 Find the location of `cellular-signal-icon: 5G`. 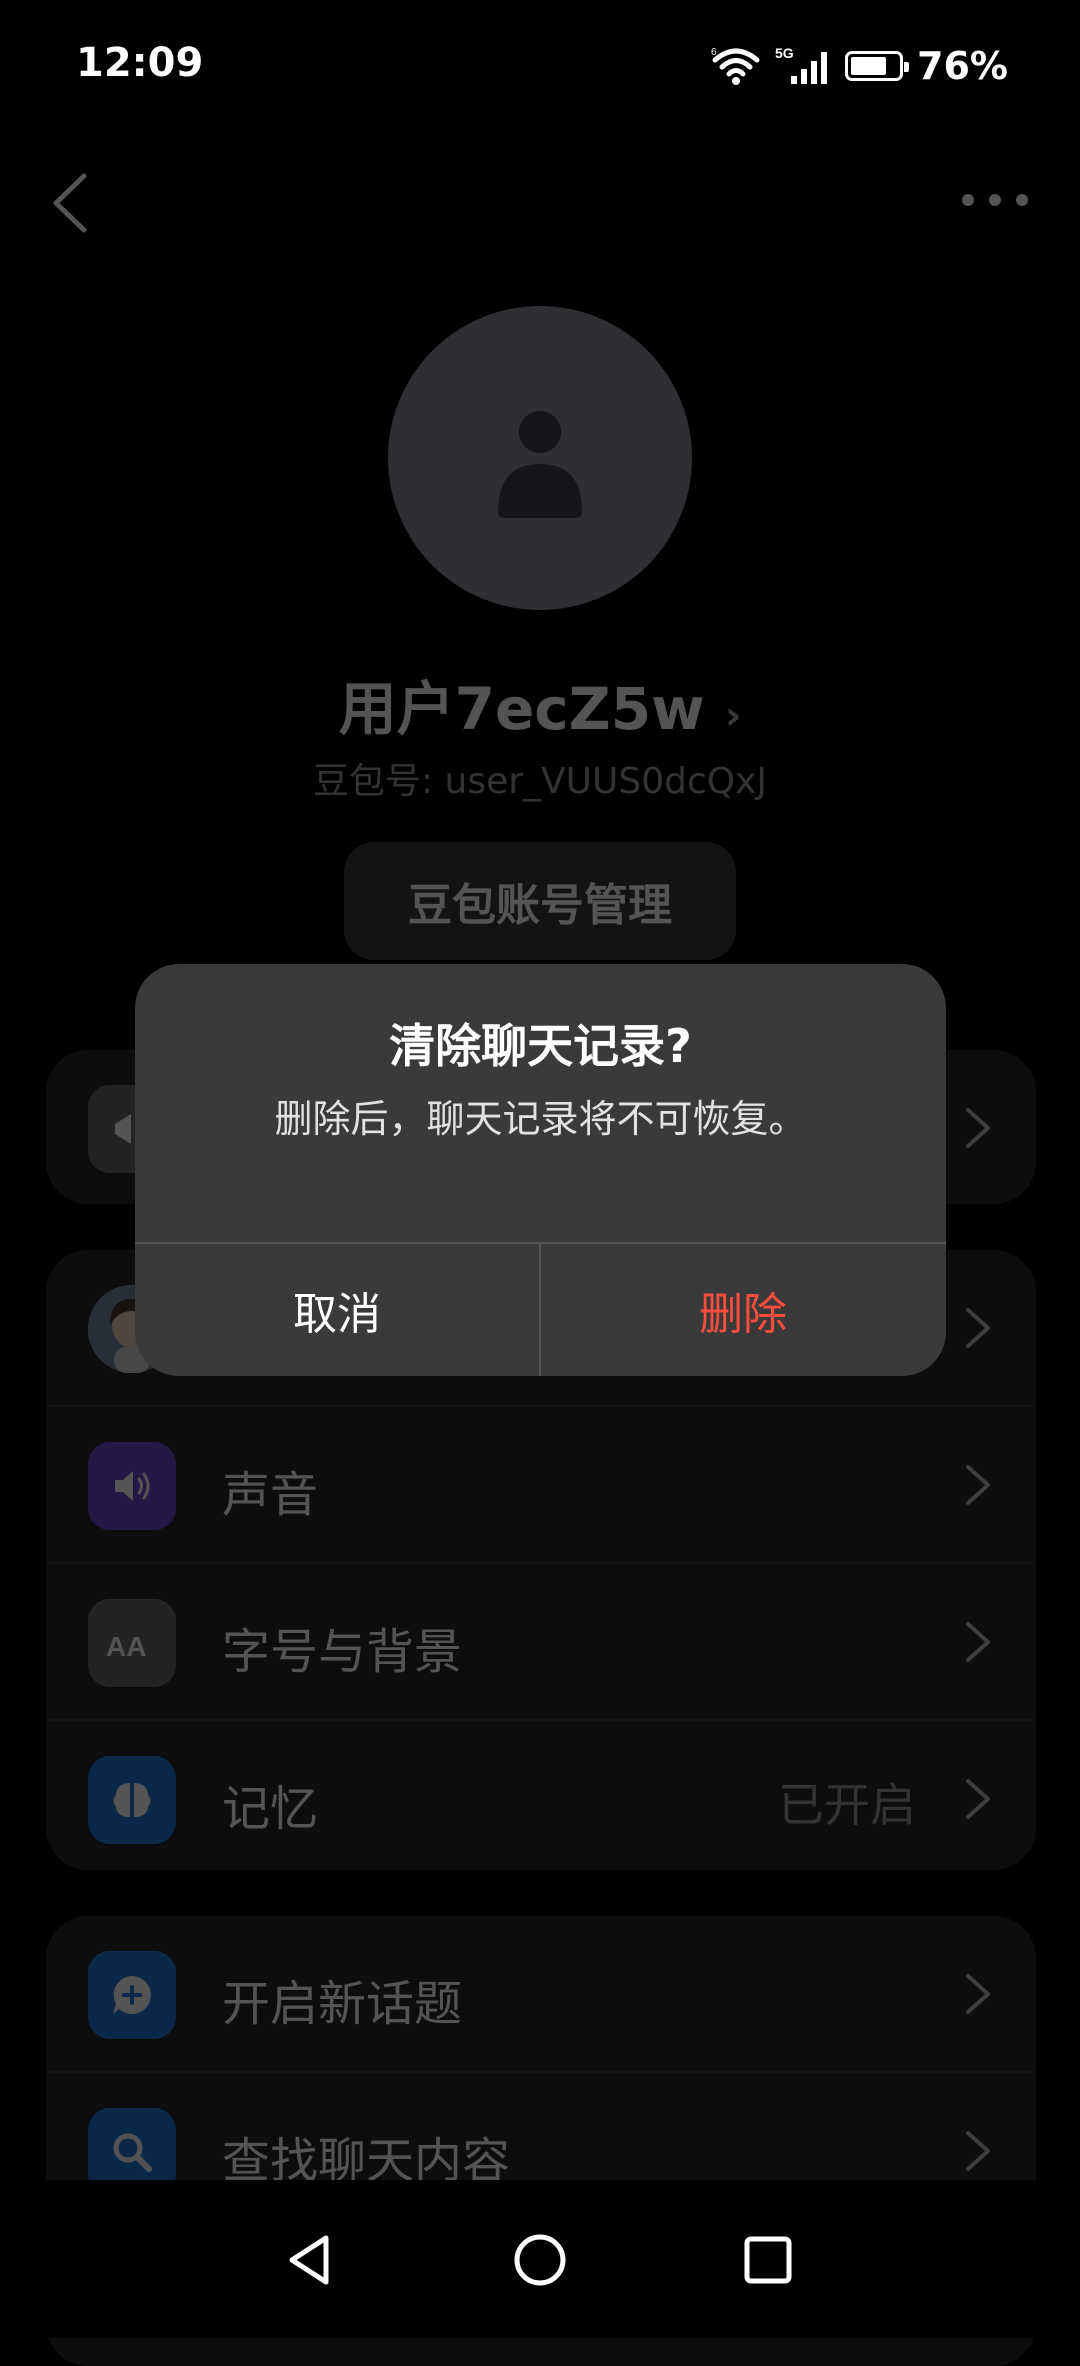

cellular-signal-icon: 5G is located at coordinates (801, 65).